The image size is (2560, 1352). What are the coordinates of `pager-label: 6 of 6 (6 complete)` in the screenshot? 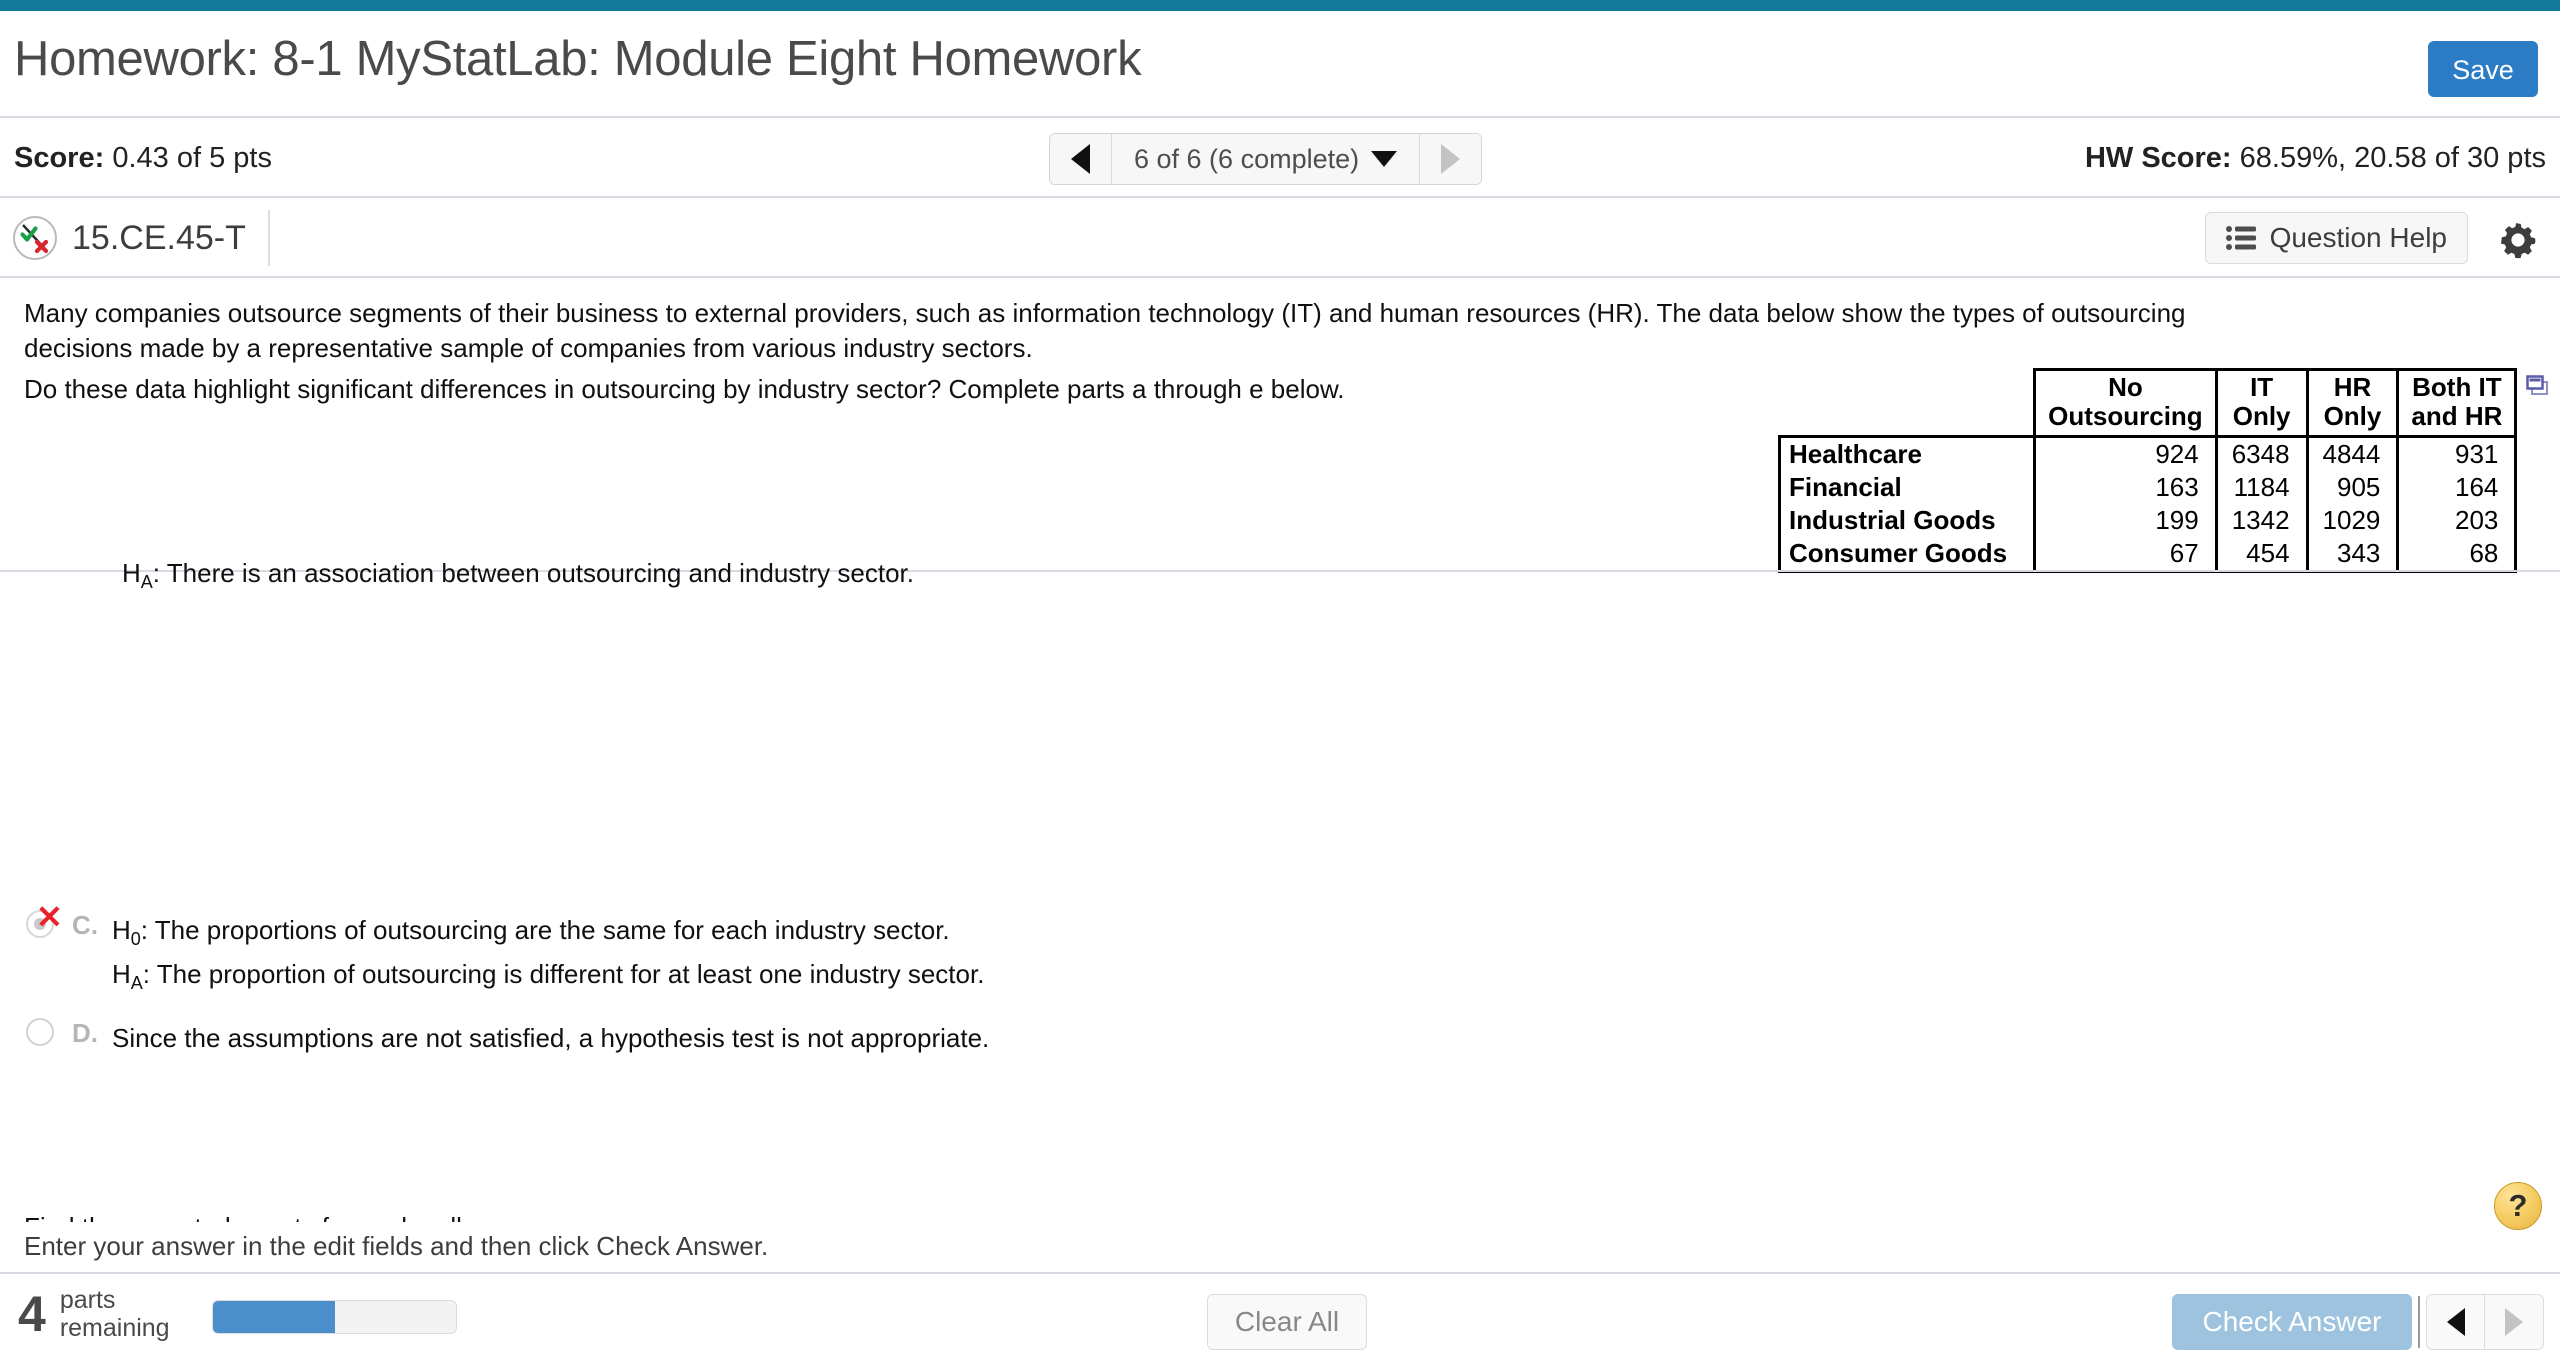 It's located at (1247, 158).